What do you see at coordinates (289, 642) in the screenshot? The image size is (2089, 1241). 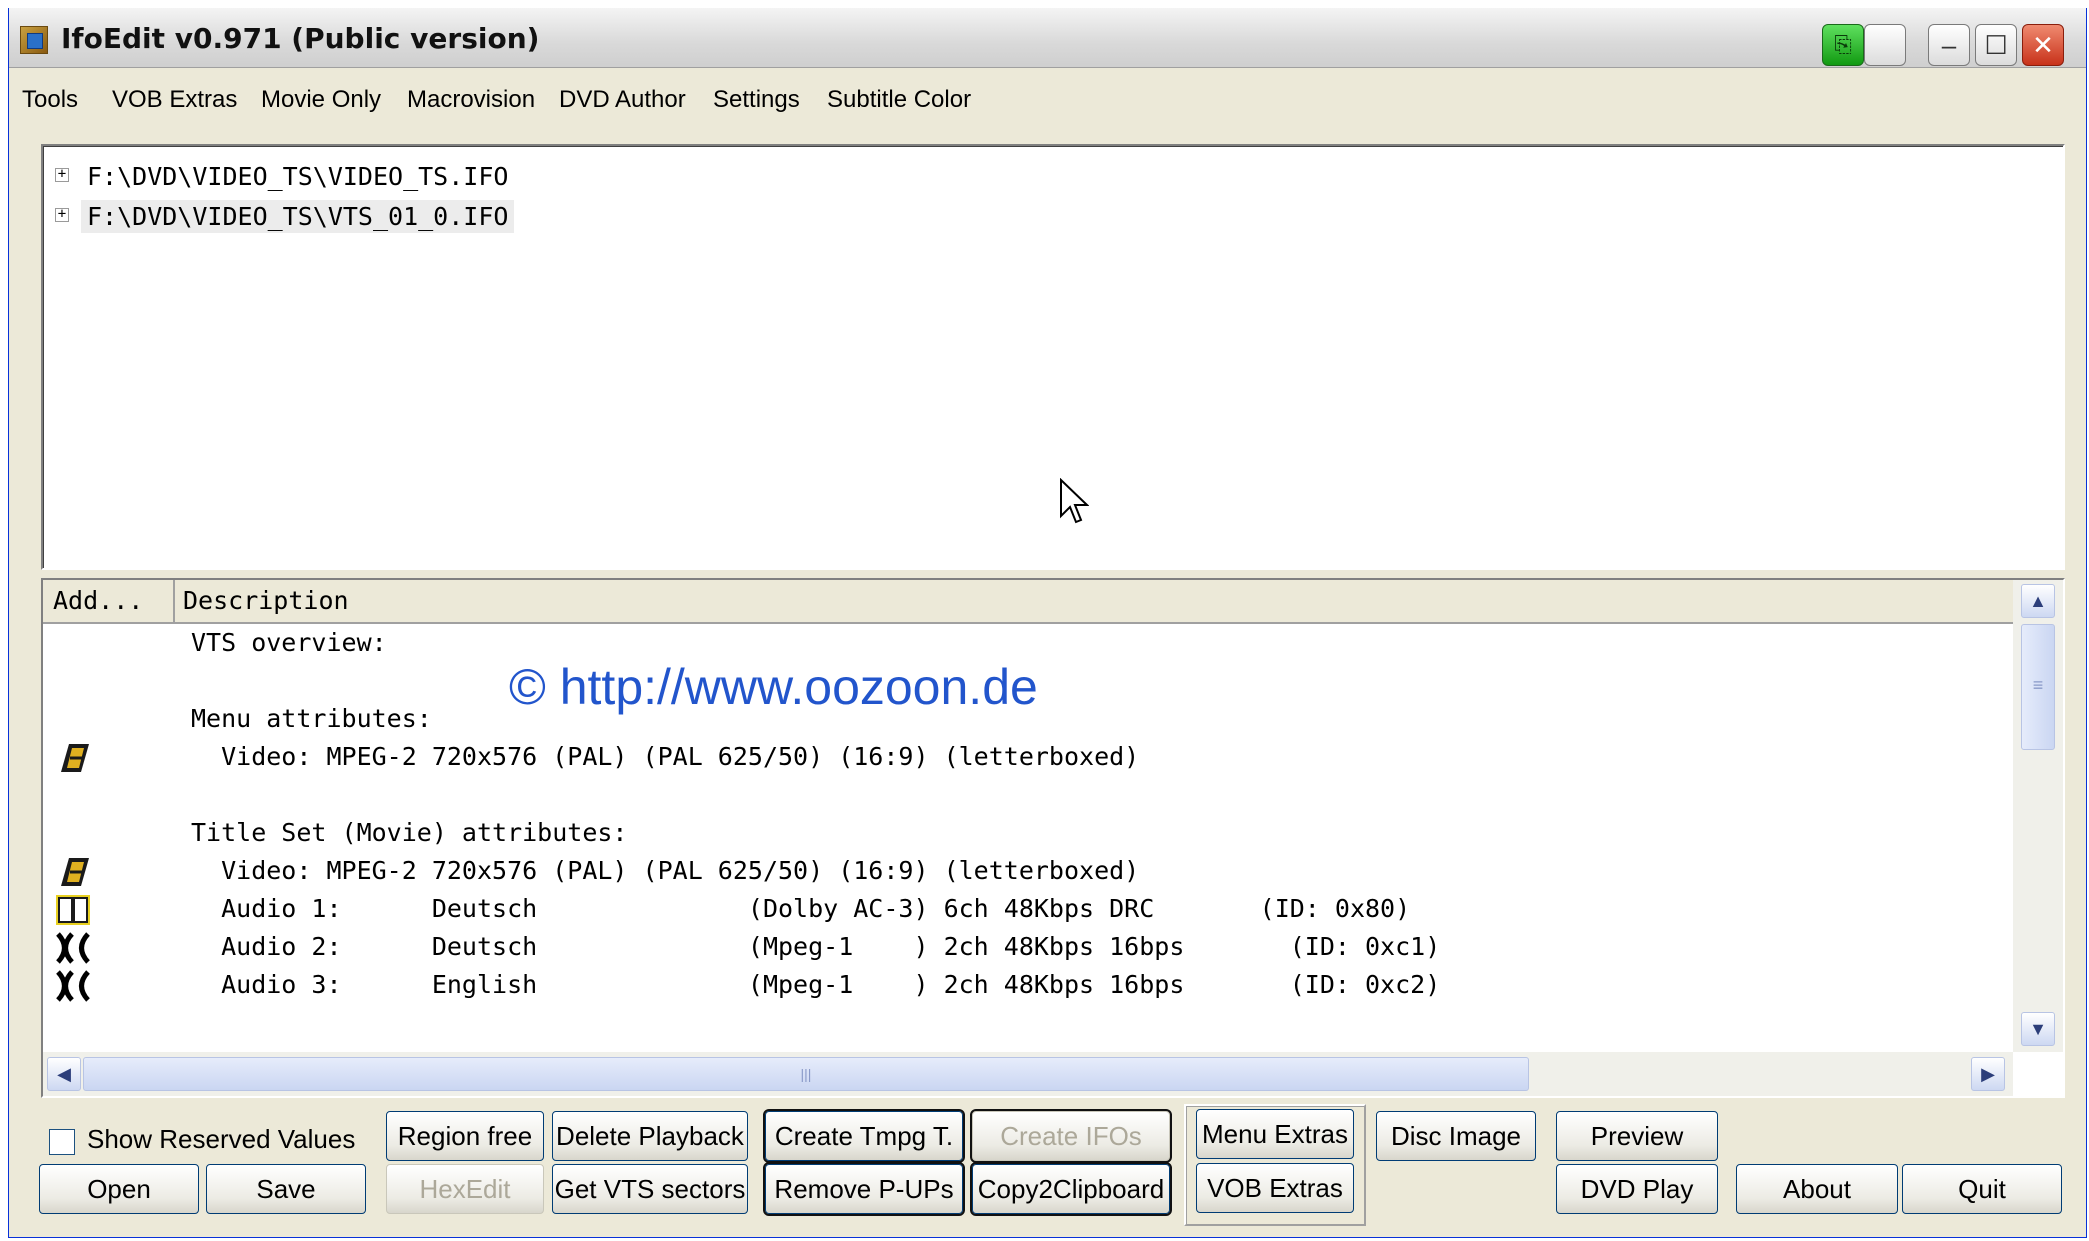 I see `row-text: VTS overview:` at bounding box center [289, 642].